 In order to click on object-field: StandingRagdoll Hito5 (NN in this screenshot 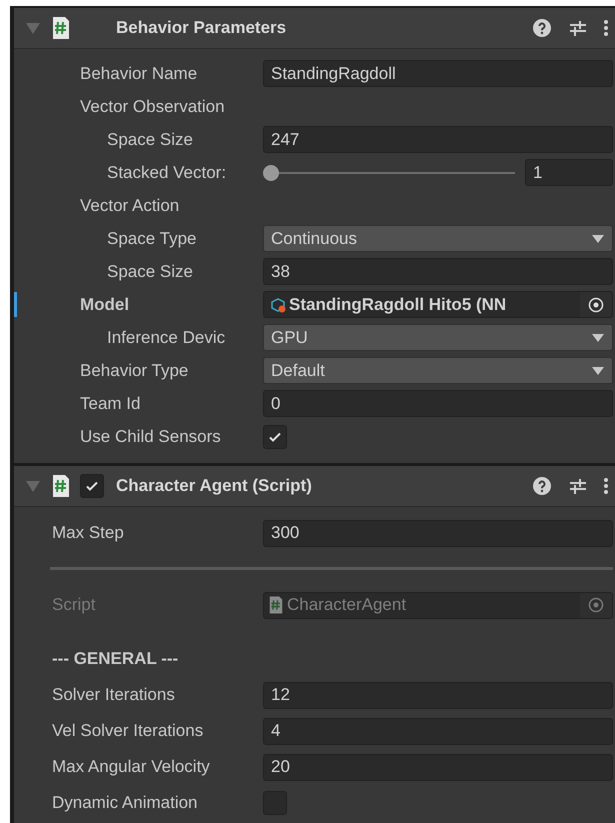, I will do `click(438, 304)`.